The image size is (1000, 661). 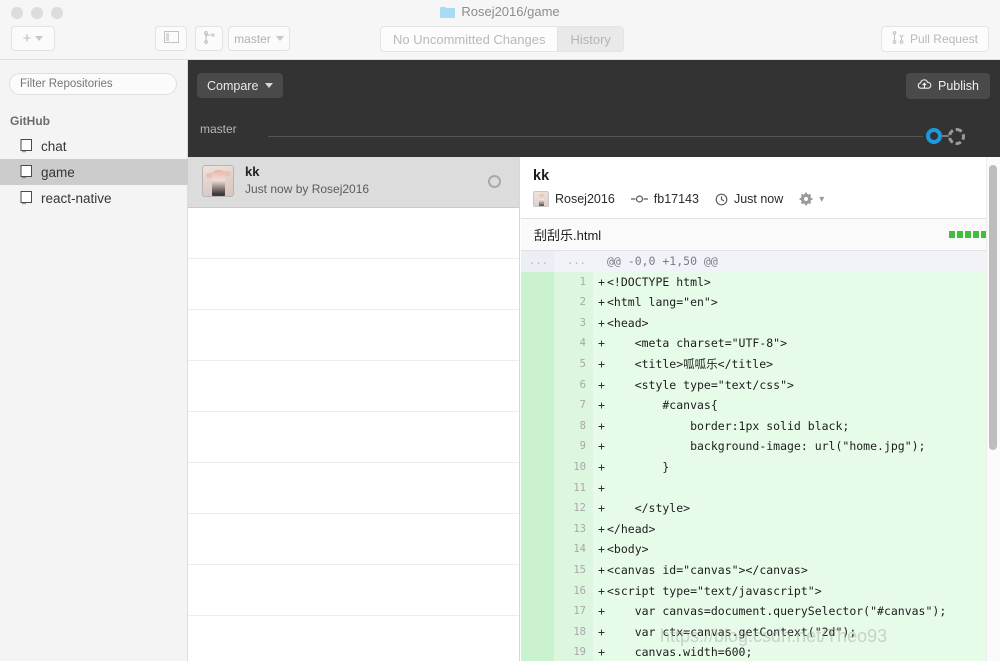 What do you see at coordinates (218, 181) in the screenshot?
I see `avatar` at bounding box center [218, 181].